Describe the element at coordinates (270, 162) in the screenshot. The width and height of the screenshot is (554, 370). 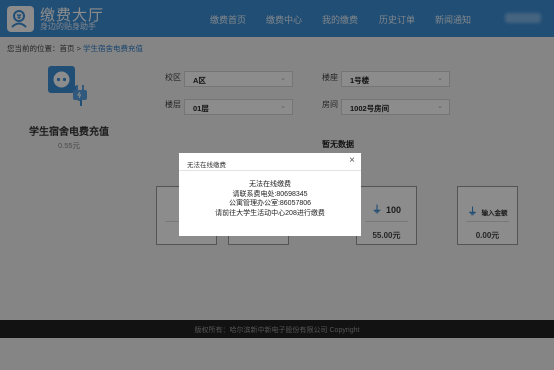
I see `dialog-header: 无法在线缴费 ×` at that location.